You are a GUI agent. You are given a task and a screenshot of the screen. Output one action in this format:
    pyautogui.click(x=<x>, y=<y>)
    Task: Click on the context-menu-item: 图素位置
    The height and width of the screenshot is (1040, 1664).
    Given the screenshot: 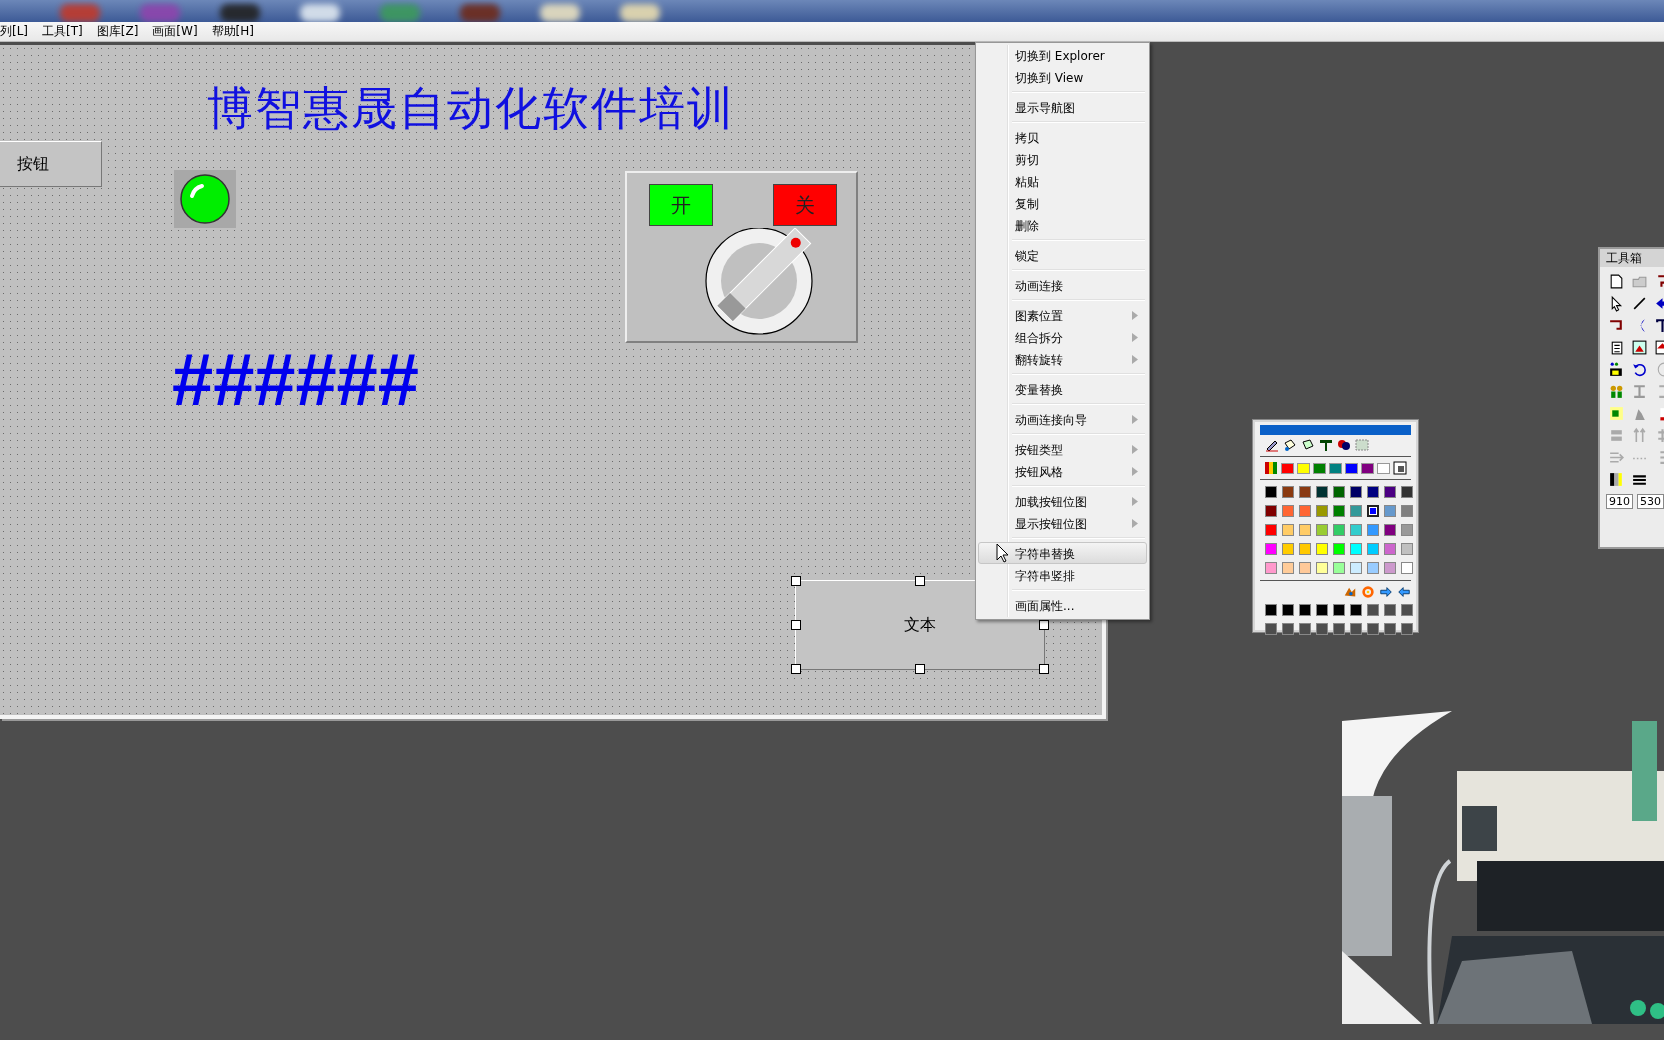 What is the action you would take?
    pyautogui.click(x=1062, y=315)
    